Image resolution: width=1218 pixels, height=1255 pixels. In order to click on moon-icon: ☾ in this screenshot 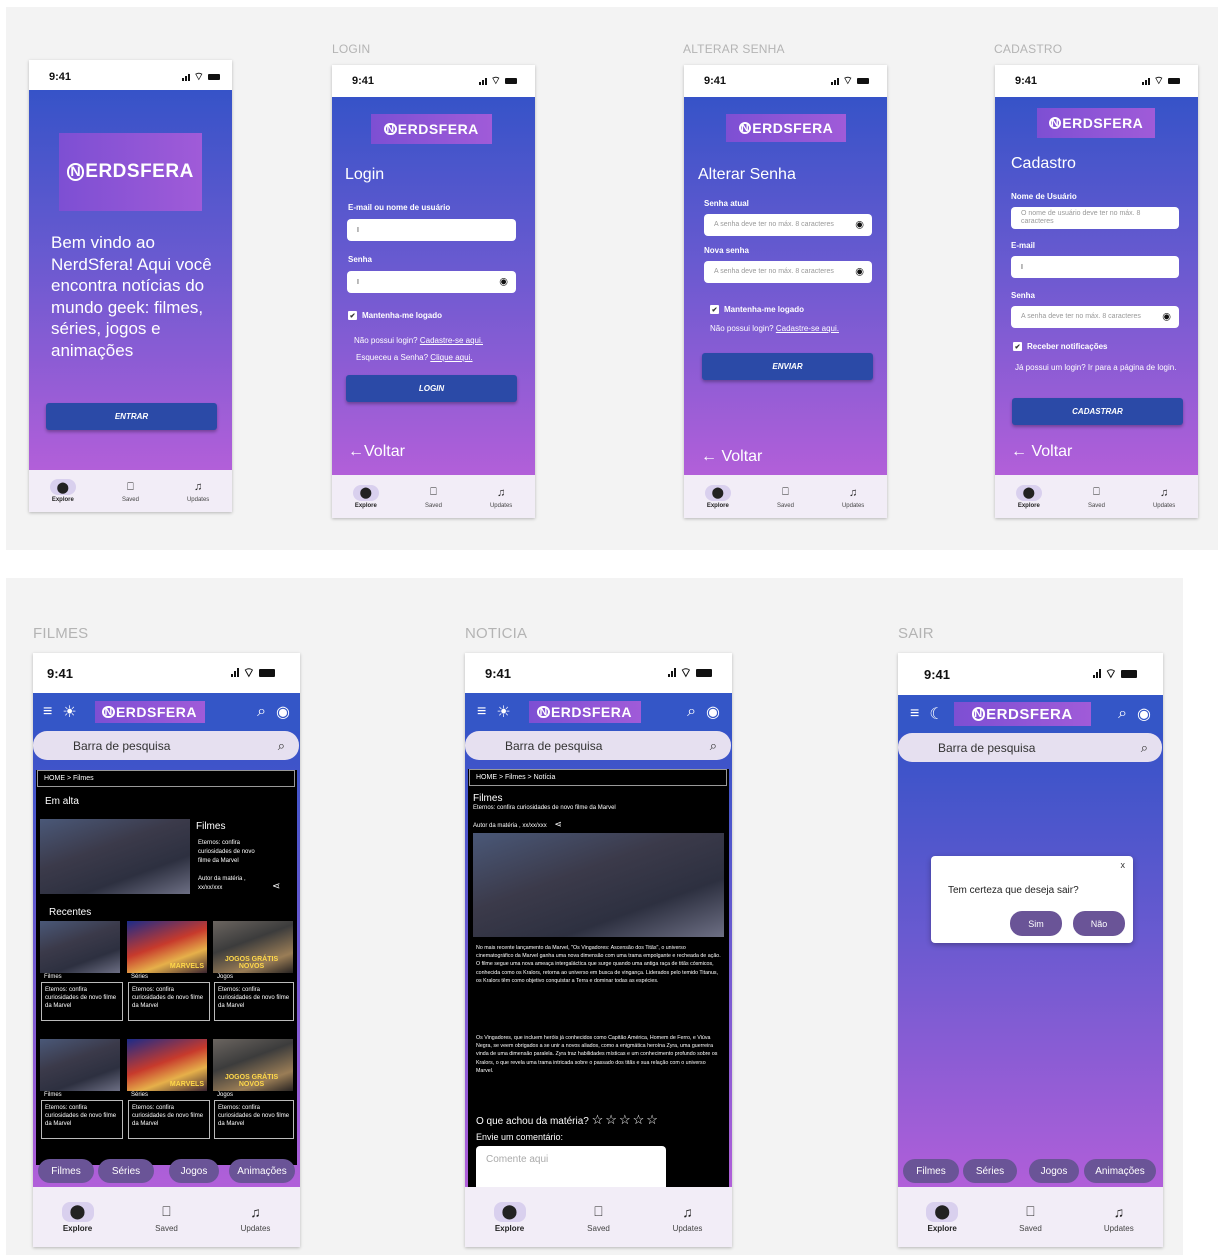, I will do `click(936, 714)`.